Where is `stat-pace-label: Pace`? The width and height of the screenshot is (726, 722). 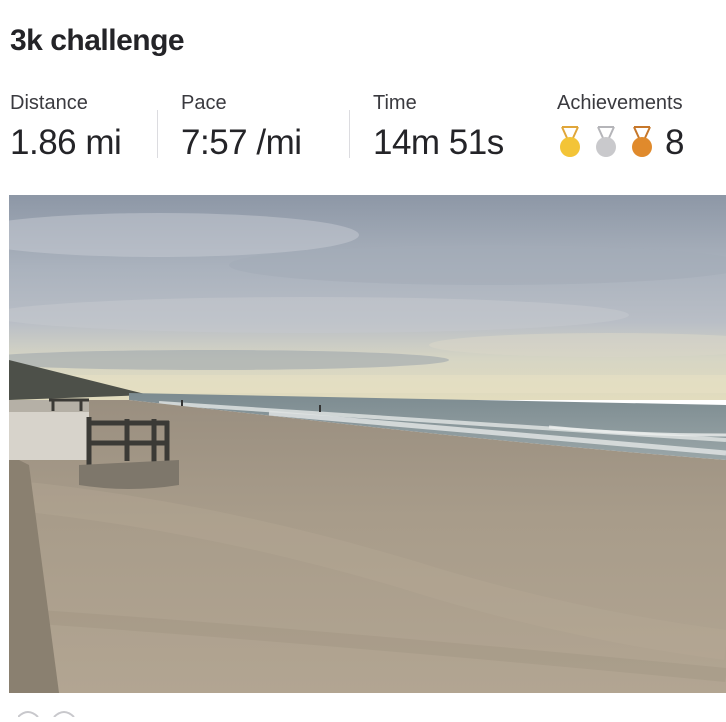 stat-pace-label: Pace is located at coordinates (204, 103).